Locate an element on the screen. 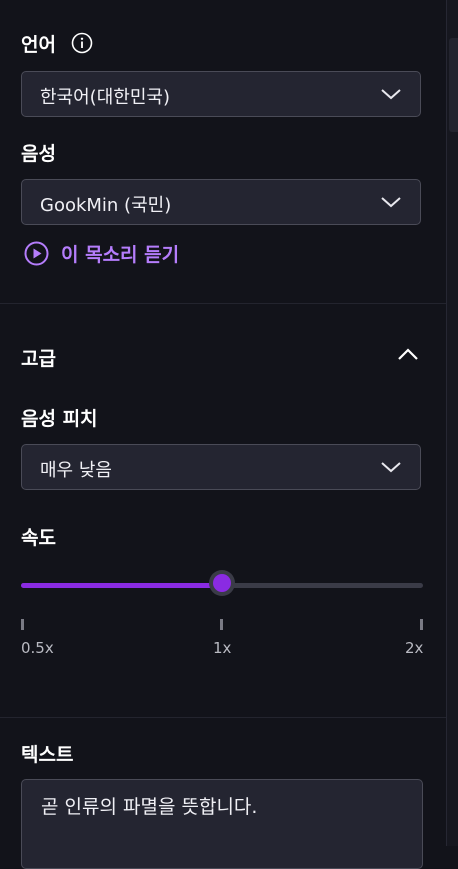  text-input: 곧 인류의 파멸을 뜻합니다. is located at coordinates (222, 824).